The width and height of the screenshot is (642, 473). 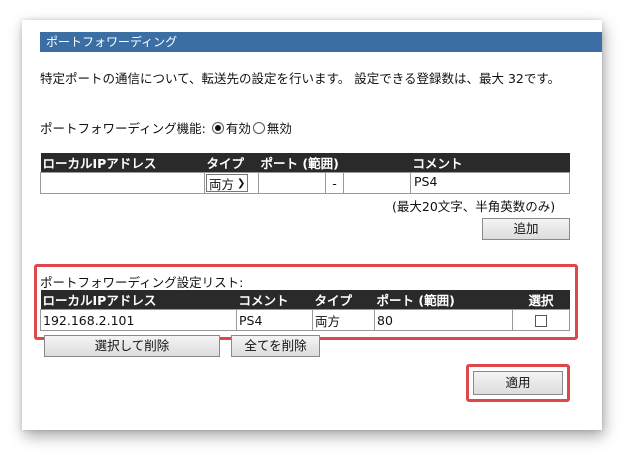 I want to click on table-row: 192.168.2.101 PS4 両方 80, so click(x=305, y=320).